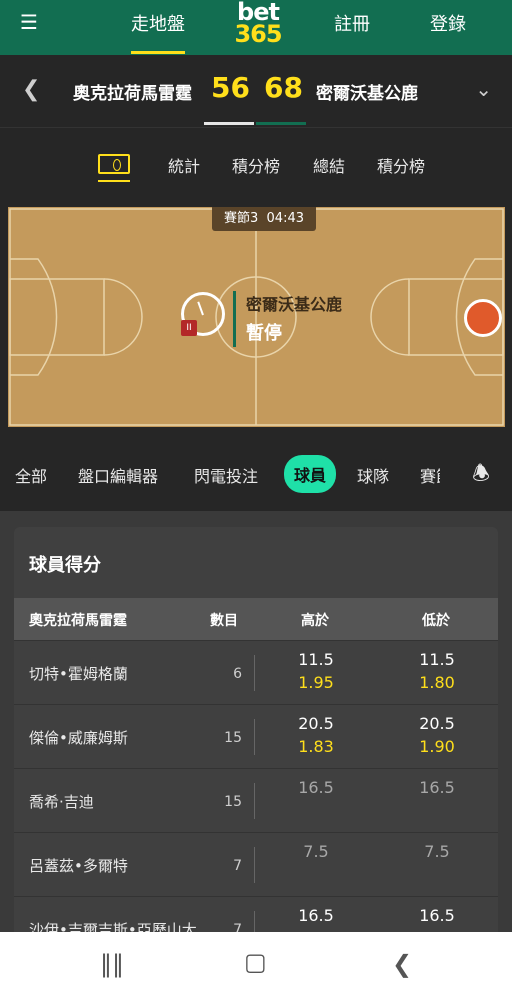 This screenshot has height=1000, width=512. I want to click on under-line: 20.5, so click(437, 723).